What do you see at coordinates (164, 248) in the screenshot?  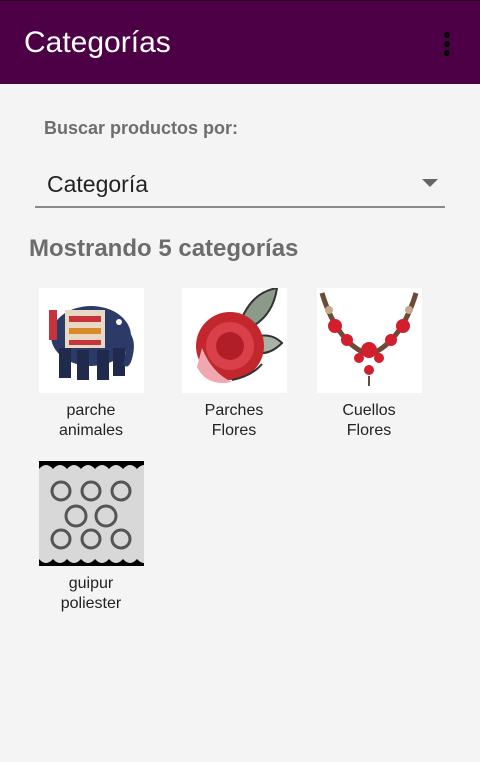 I see `results-count-heading: Mostrando 5 categorías` at bounding box center [164, 248].